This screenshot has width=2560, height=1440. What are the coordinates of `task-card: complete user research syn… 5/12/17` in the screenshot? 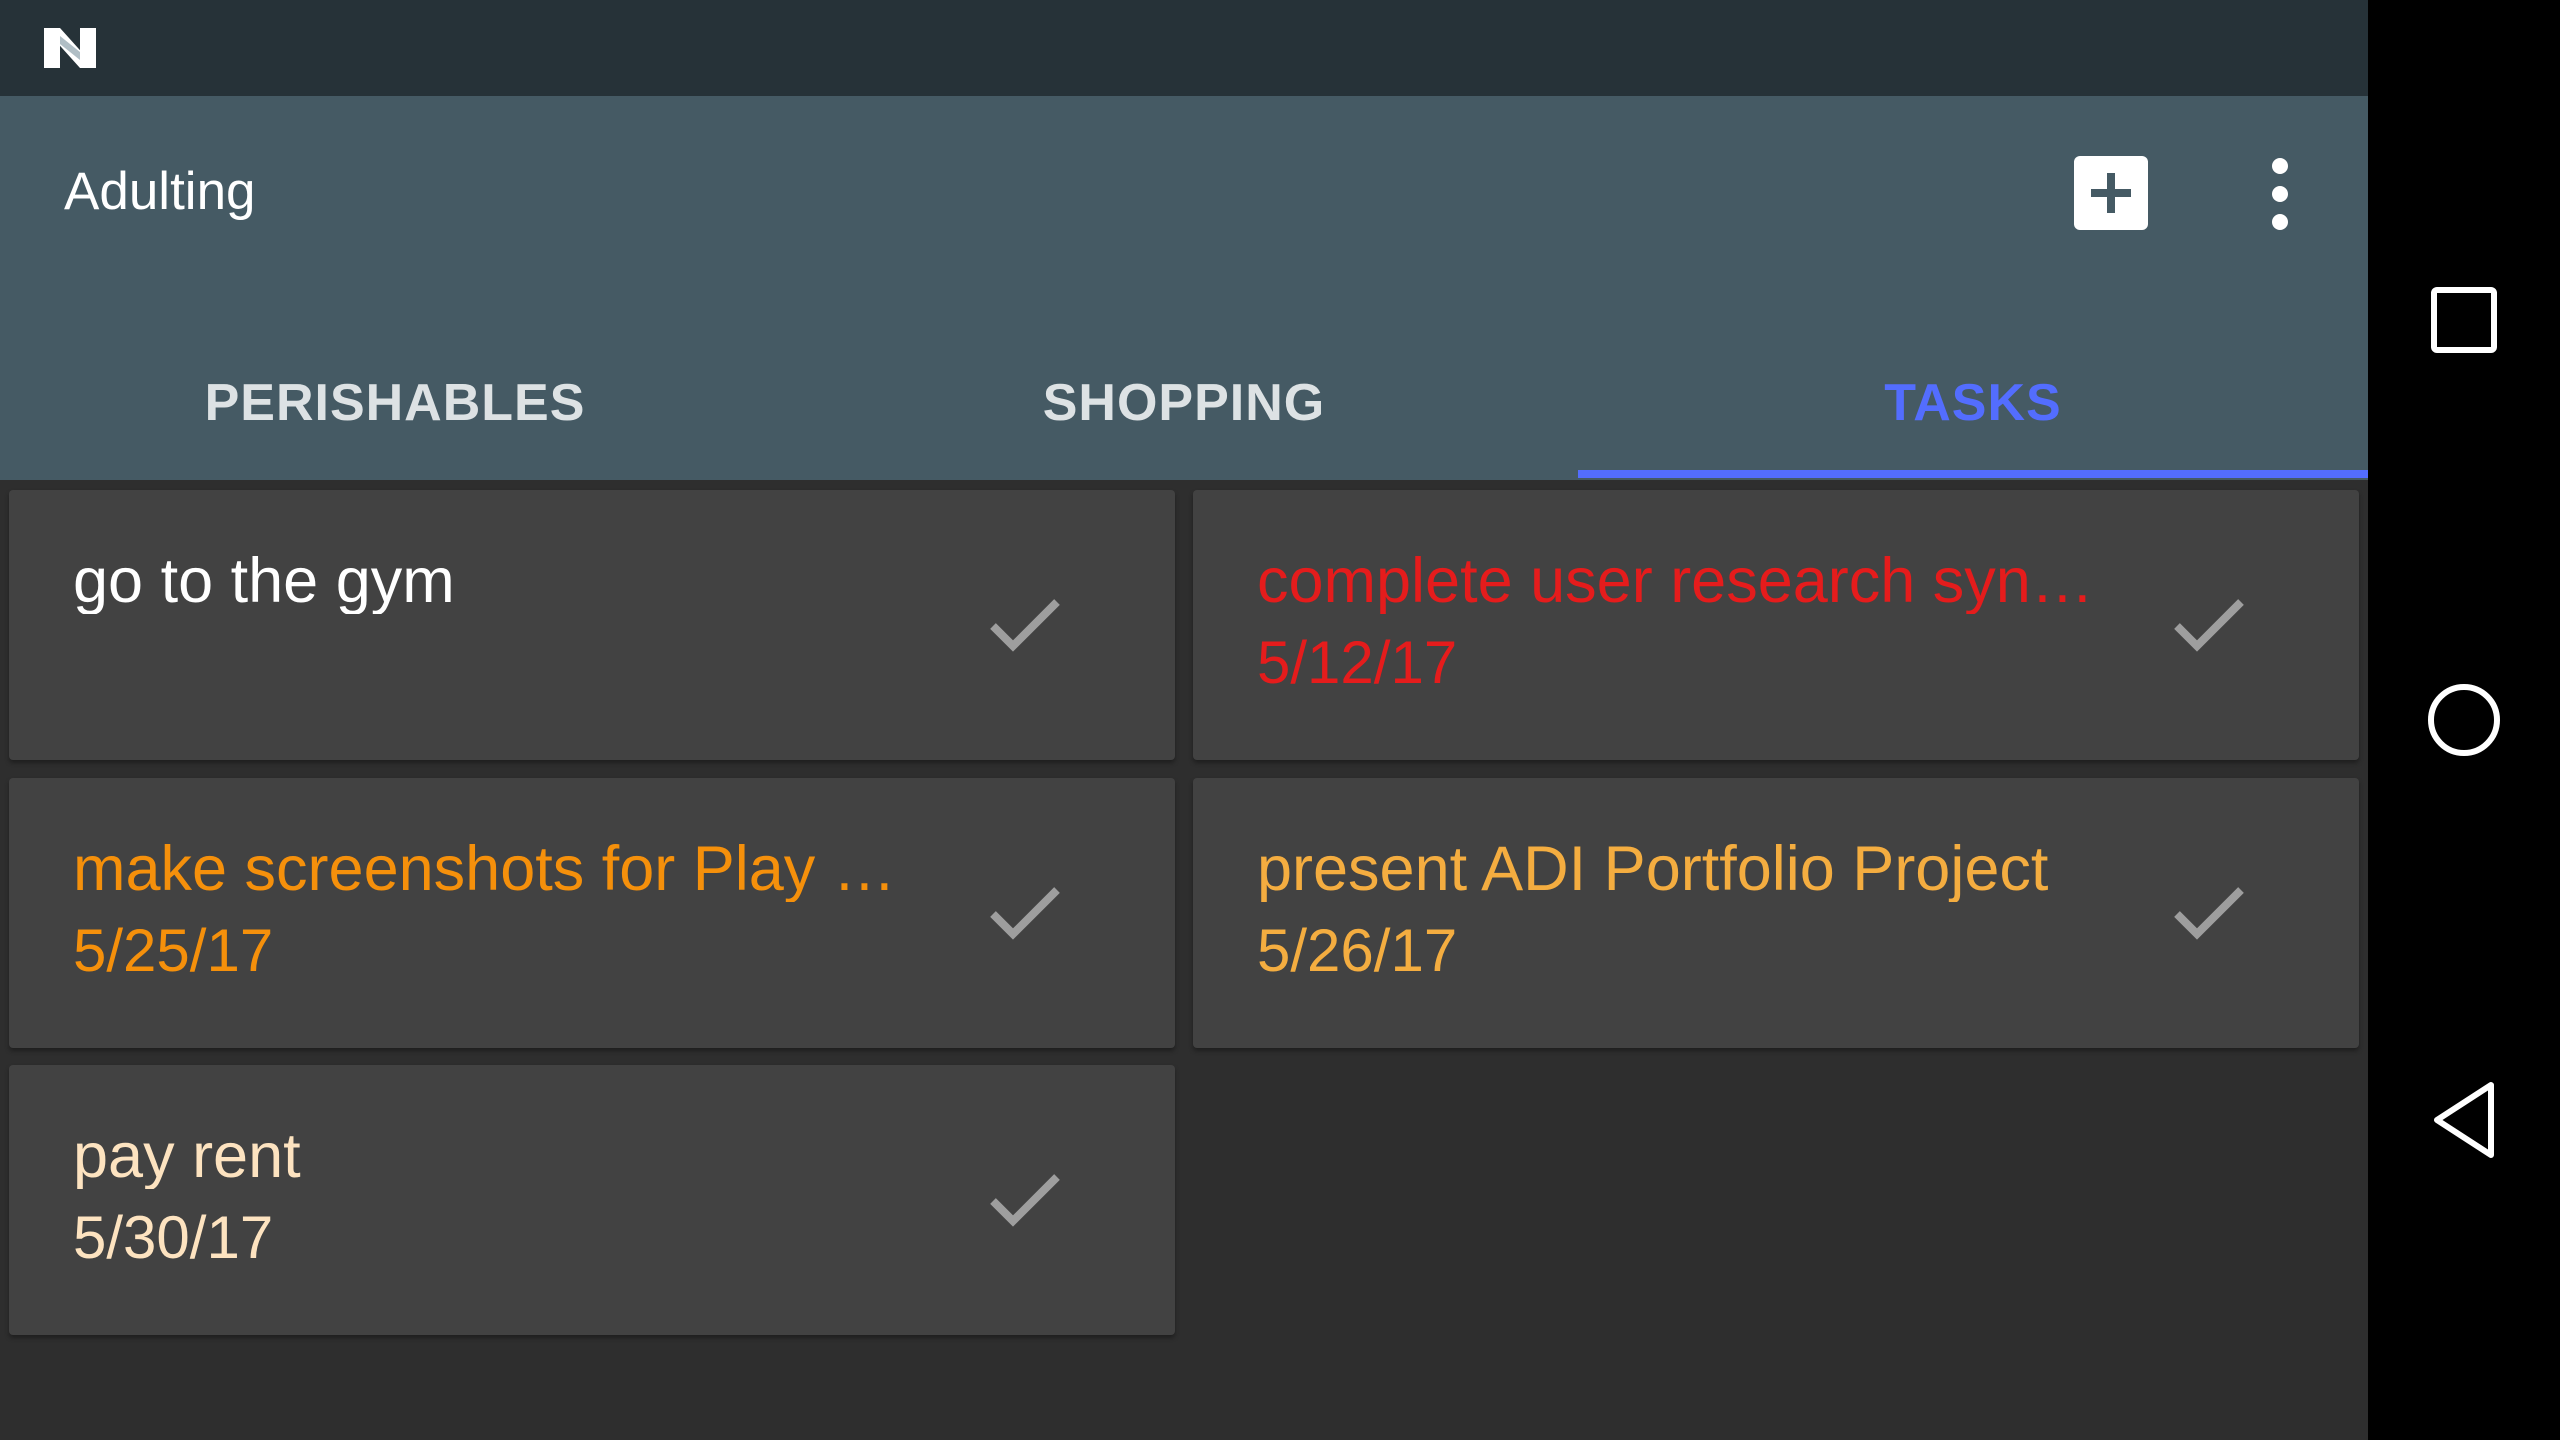 It's located at (1776, 625).